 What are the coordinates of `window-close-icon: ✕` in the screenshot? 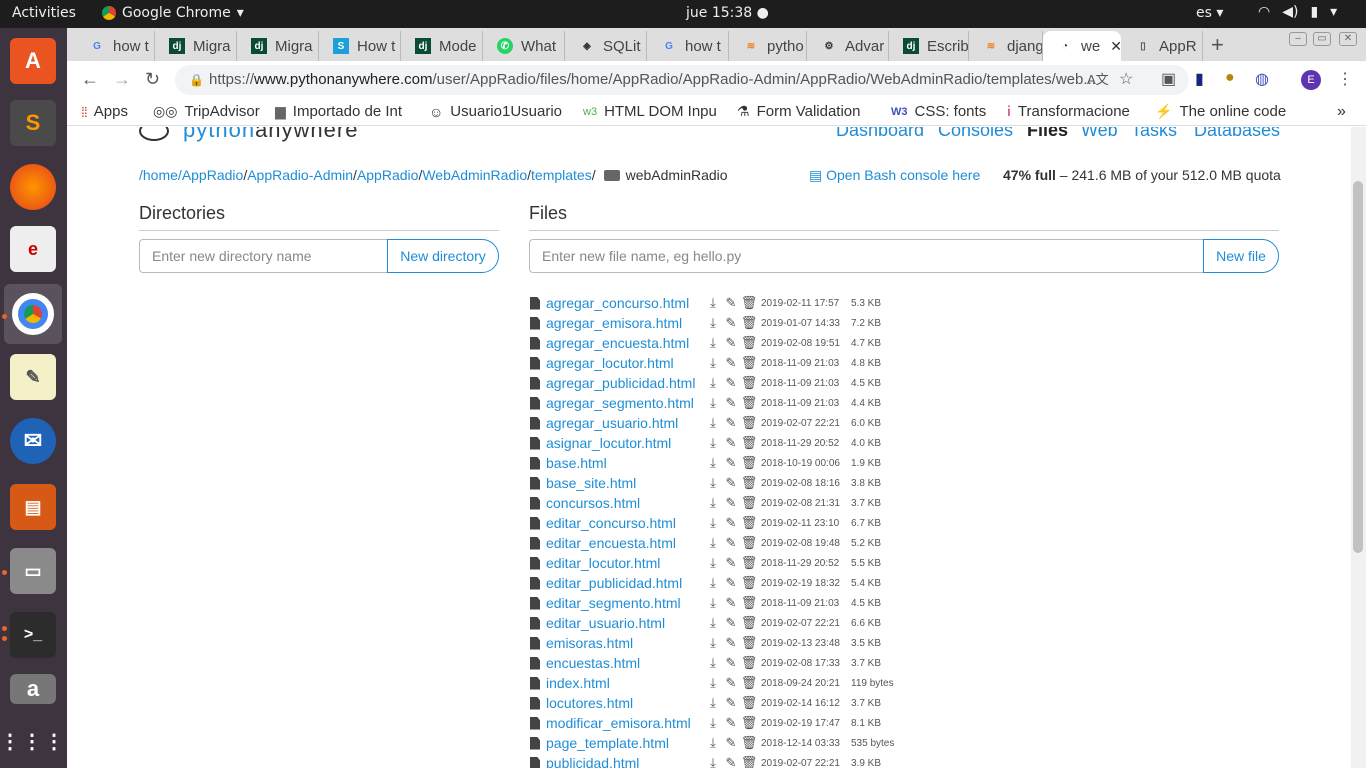 It's located at (1348, 39).